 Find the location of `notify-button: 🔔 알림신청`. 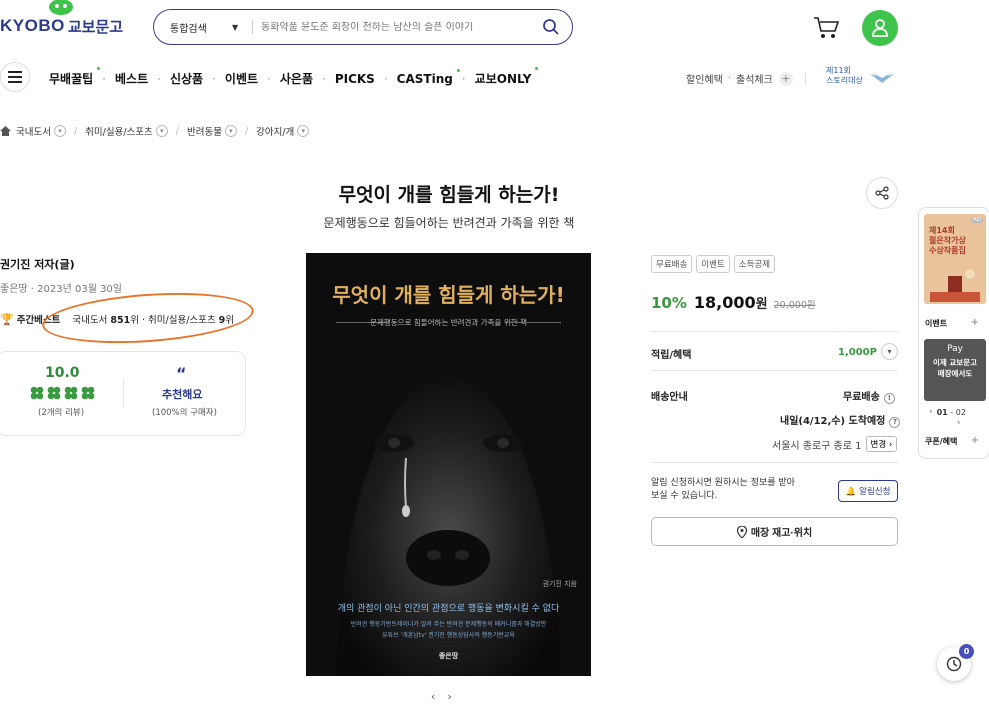

notify-button: 🔔 알림신청 is located at coordinates (868, 491).